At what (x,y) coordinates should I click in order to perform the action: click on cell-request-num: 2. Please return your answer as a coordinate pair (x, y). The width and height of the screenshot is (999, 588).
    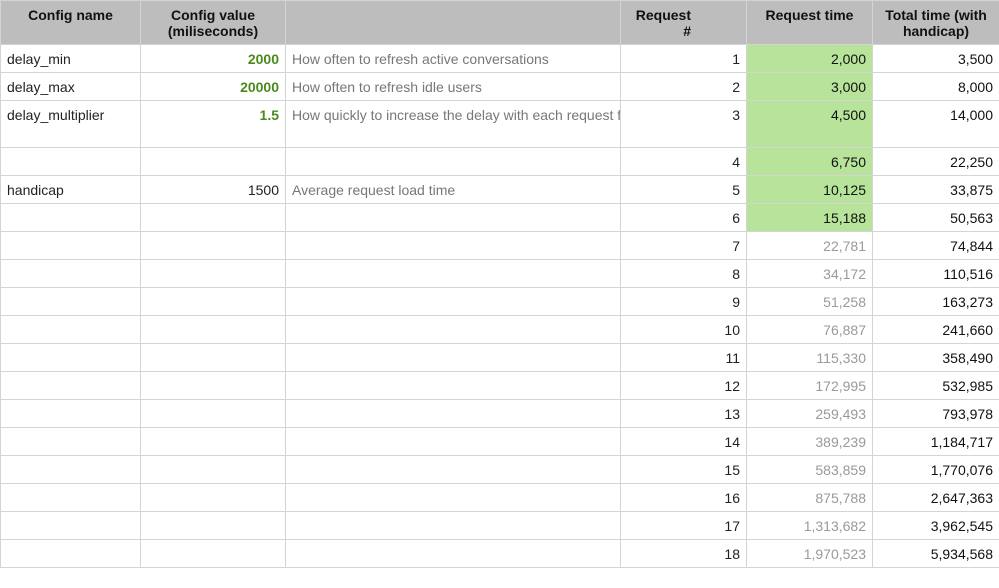
    Looking at the image, I should click on (683, 86).